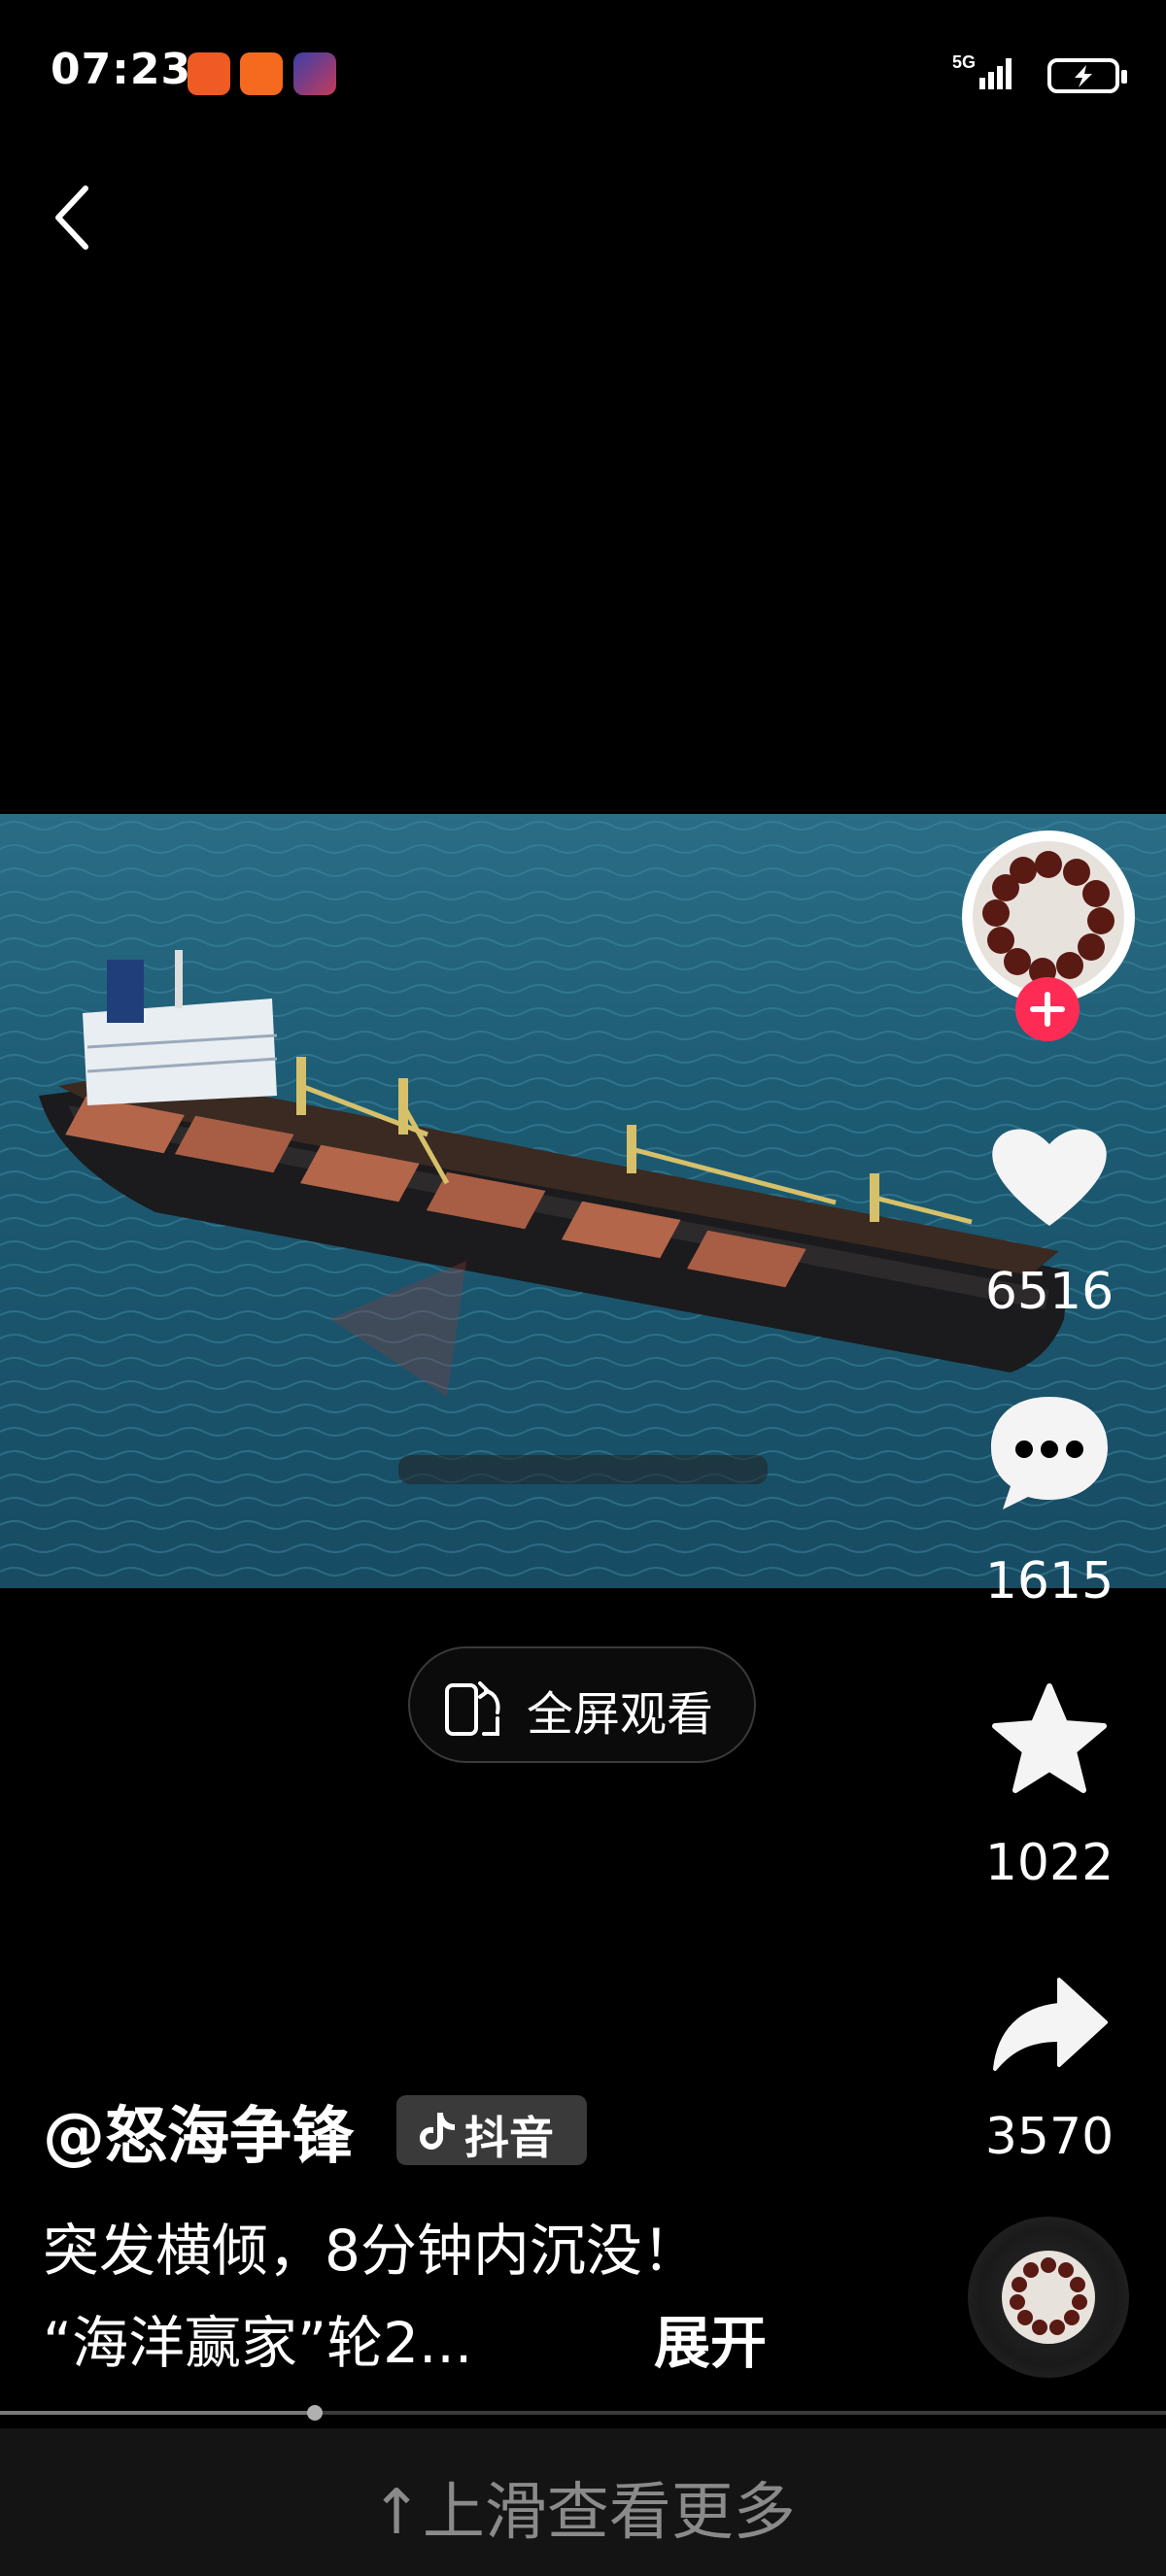  What do you see at coordinates (157, 2413) in the screenshot?
I see `progress-fill` at bounding box center [157, 2413].